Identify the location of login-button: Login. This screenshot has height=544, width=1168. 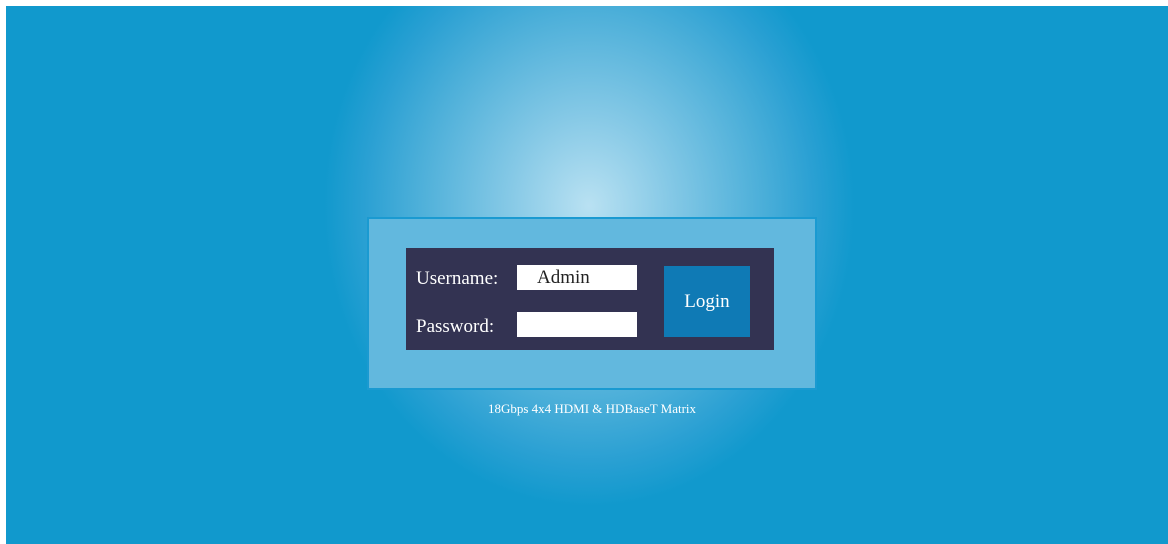
(707, 301).